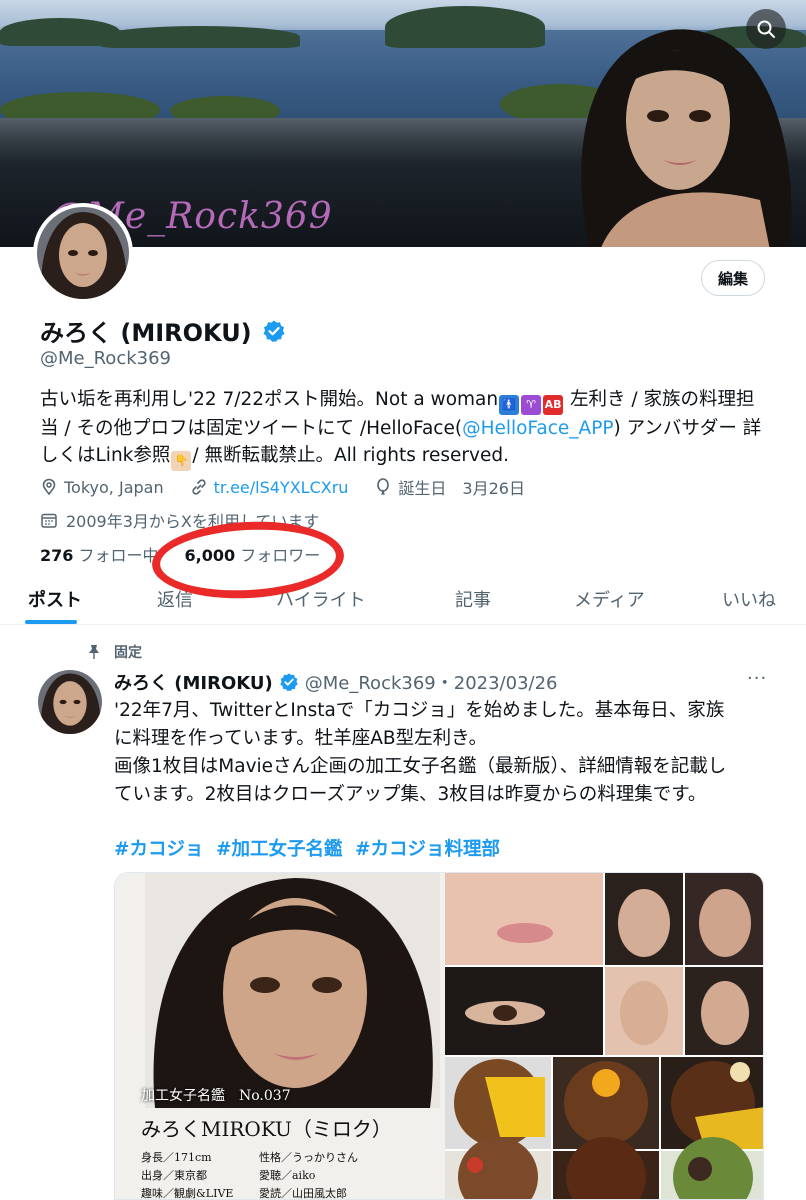  I want to click on following-link: 276 フォロー中, so click(99, 554).